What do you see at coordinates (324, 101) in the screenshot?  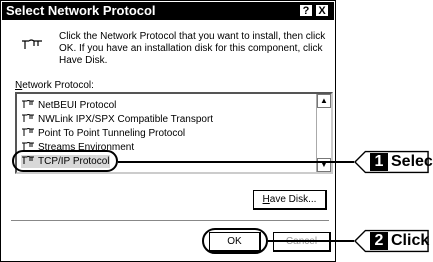 I see `scroll-up-button: ▲` at bounding box center [324, 101].